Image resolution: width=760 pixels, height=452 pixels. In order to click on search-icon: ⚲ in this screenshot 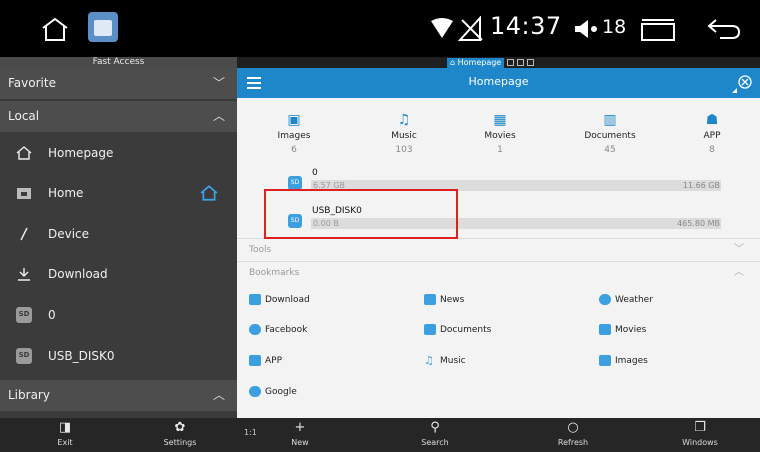, I will do `click(435, 427)`.